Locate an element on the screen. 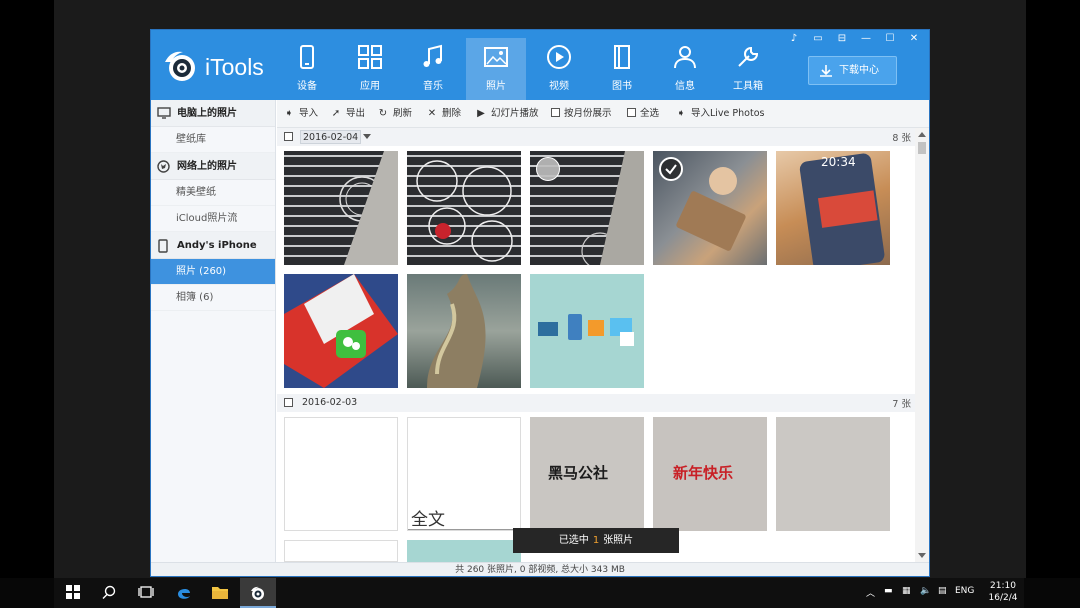 The height and width of the screenshot is (608, 1080). play-icon: ▶ is located at coordinates (481, 113).